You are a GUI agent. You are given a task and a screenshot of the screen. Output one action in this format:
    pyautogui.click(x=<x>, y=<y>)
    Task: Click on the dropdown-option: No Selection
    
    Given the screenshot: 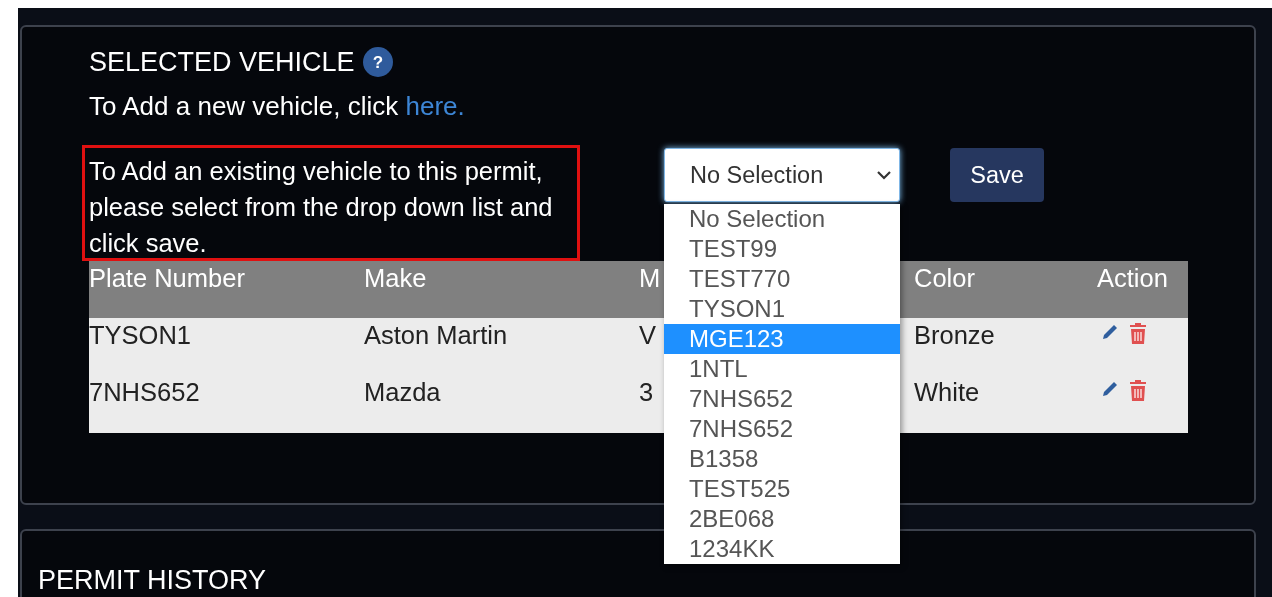 What is the action you would take?
    pyautogui.click(x=782, y=219)
    